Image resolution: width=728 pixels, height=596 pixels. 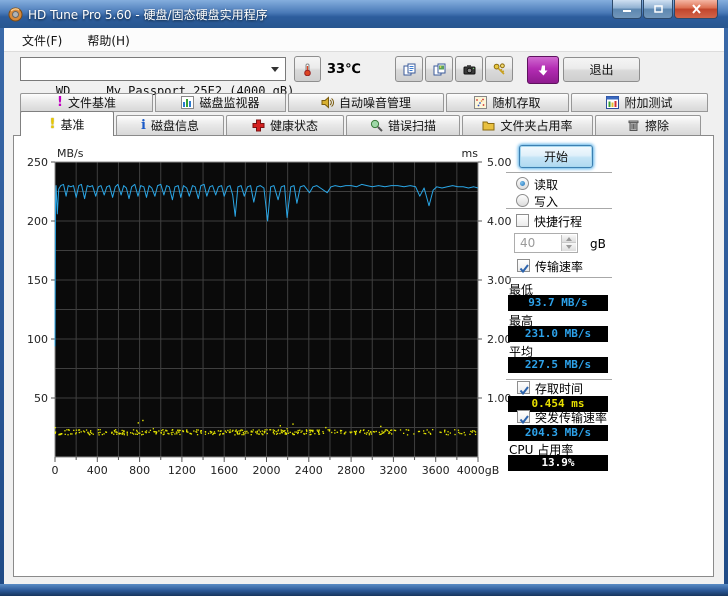 What do you see at coordinates (267, 470) in the screenshot?
I see `svg-text: 2000` at bounding box center [267, 470].